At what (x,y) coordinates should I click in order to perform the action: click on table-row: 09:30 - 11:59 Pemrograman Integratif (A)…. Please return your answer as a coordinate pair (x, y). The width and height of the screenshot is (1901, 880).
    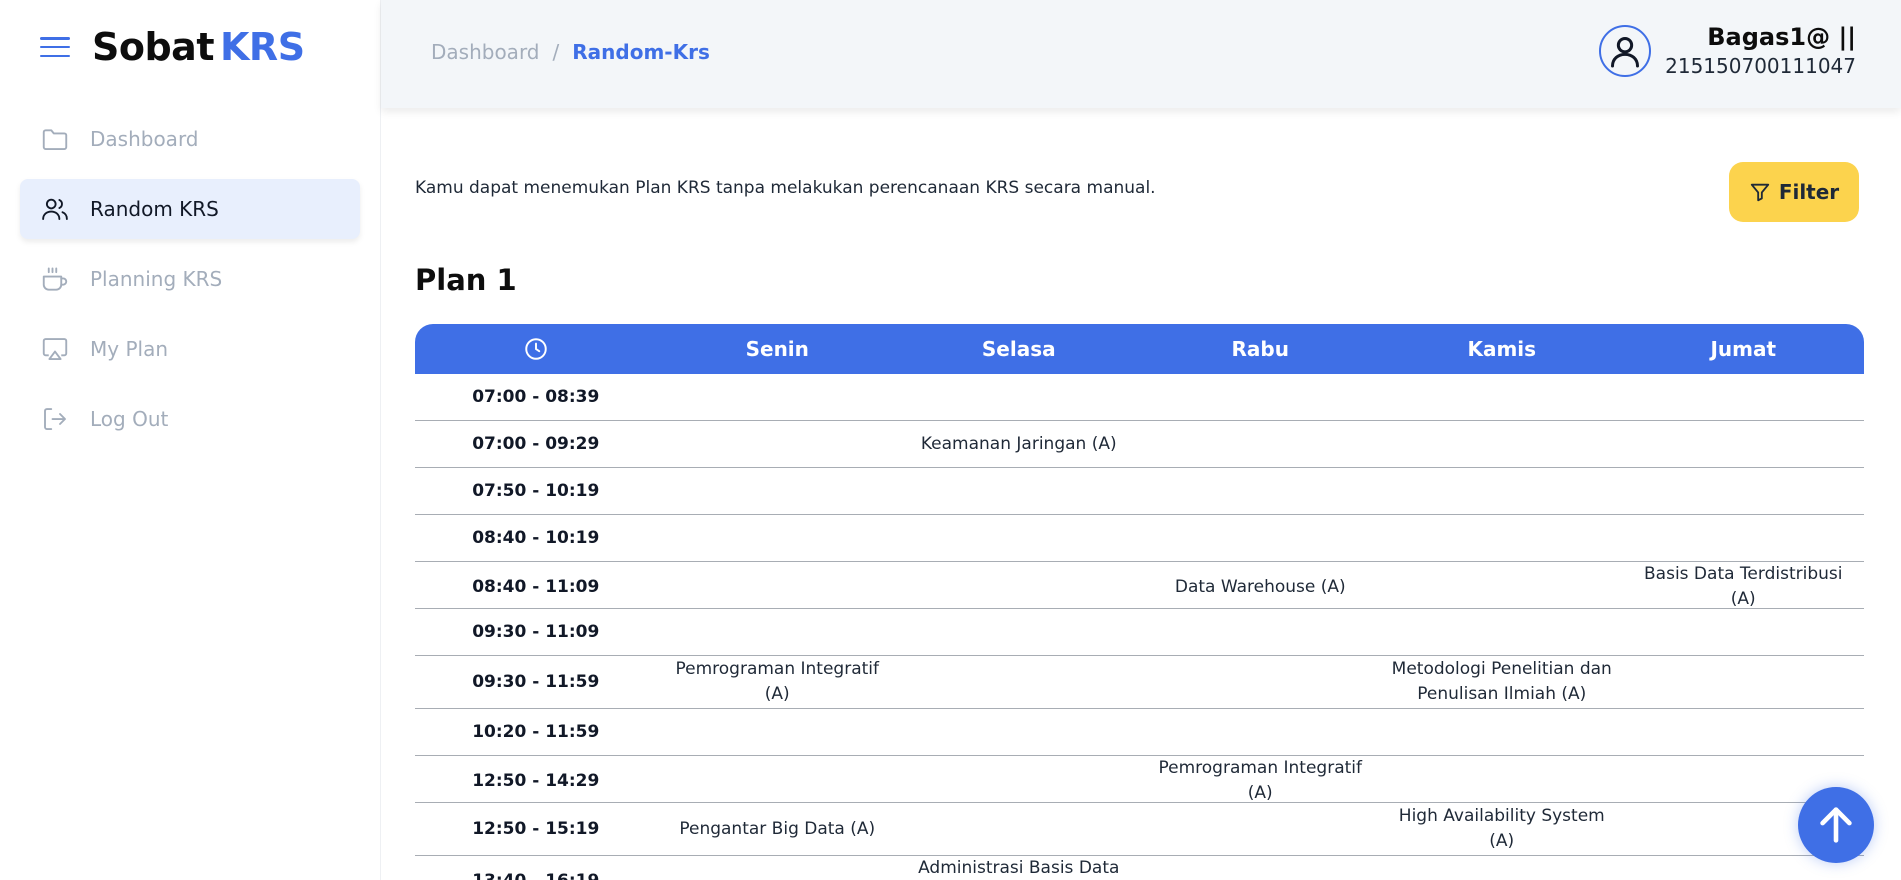
    Looking at the image, I should click on (1139, 682).